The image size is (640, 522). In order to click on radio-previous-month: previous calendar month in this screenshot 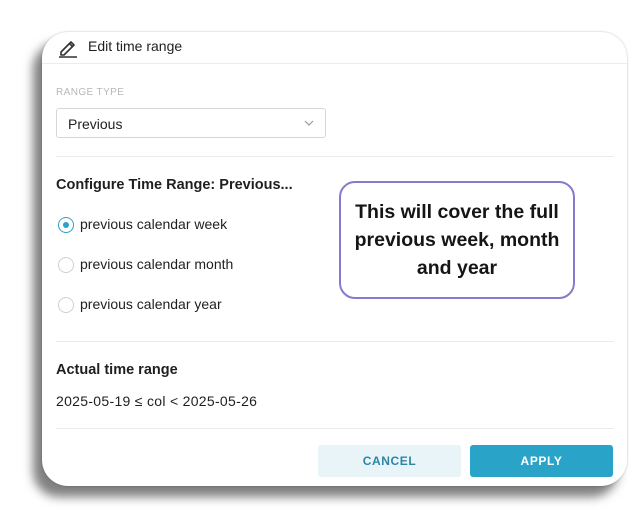, I will do `click(178, 265)`.